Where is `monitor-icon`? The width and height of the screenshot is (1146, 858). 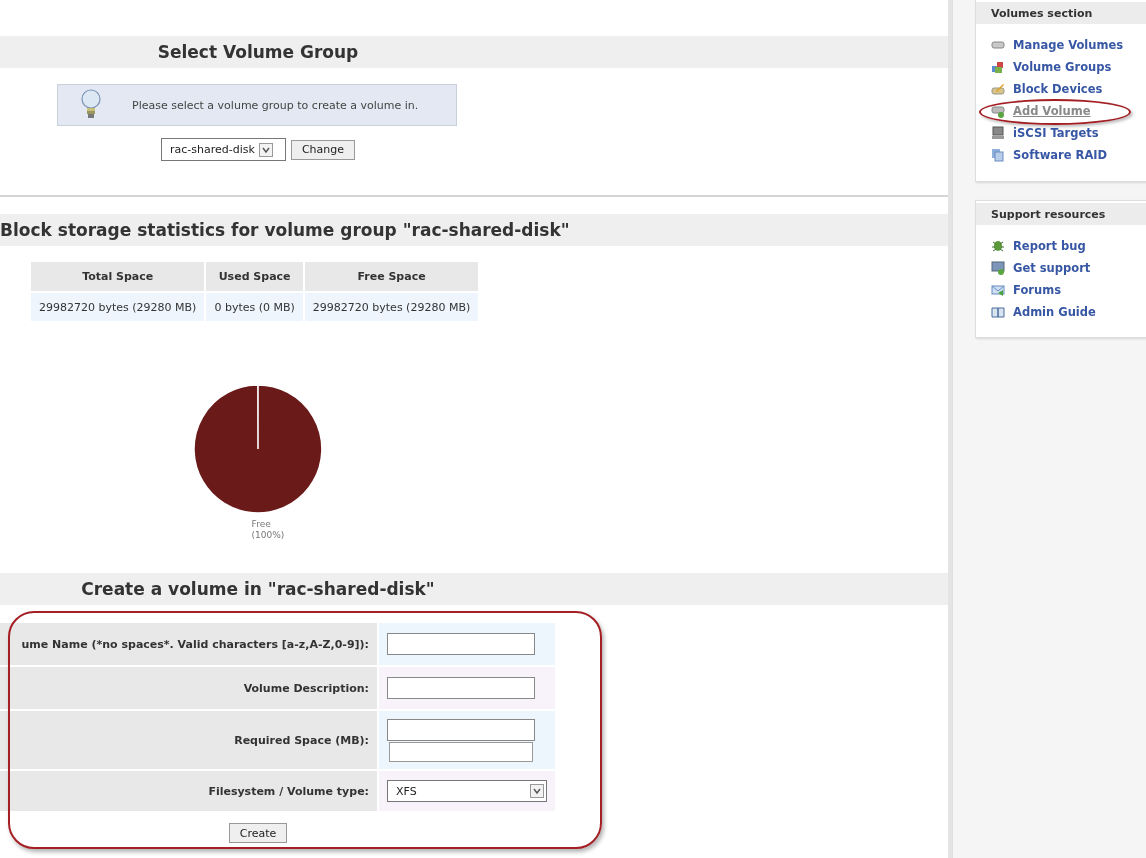
monitor-icon is located at coordinates (998, 133).